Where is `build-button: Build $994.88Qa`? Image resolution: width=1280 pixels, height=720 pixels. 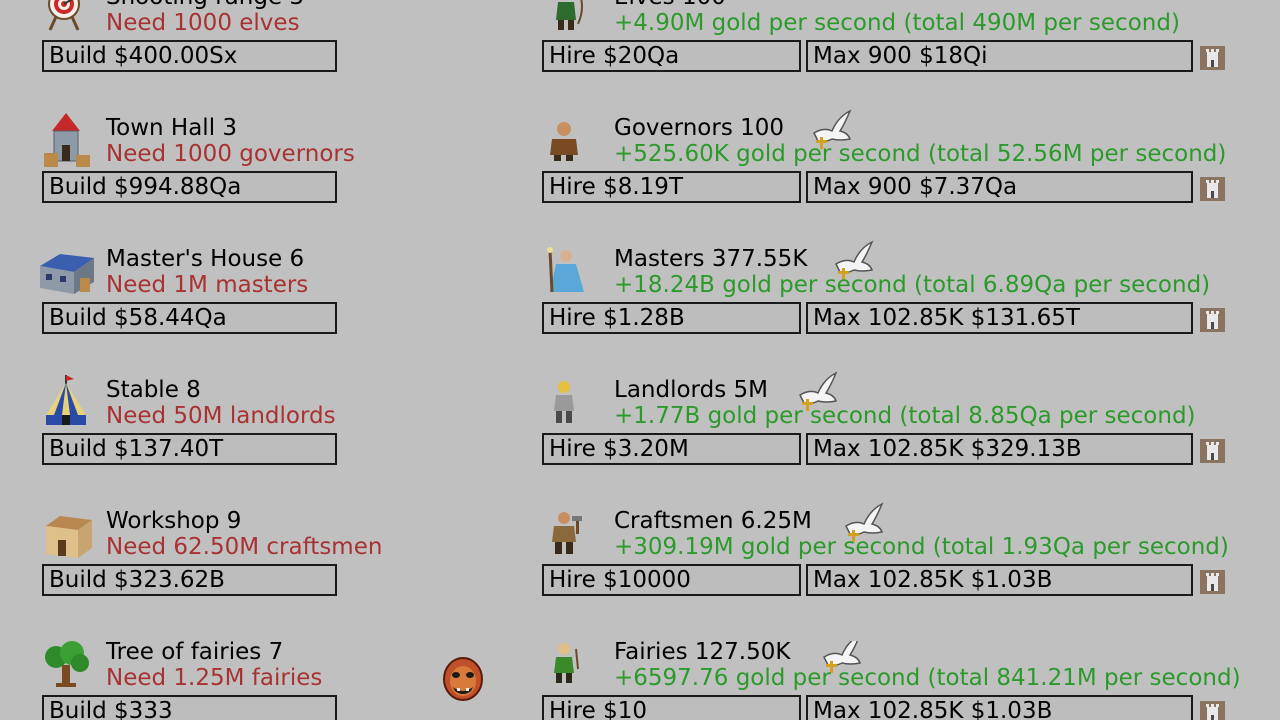 build-button: Build $994.88Qa is located at coordinates (189, 187).